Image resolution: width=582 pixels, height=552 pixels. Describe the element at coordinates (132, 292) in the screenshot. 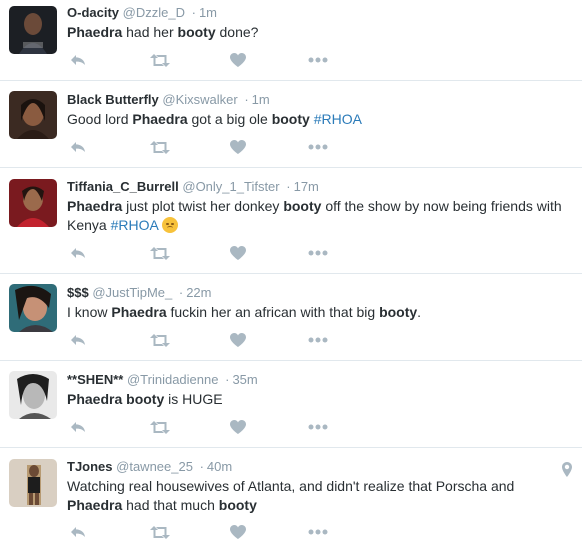

I see `user-handle: @JustTipMe_` at that location.